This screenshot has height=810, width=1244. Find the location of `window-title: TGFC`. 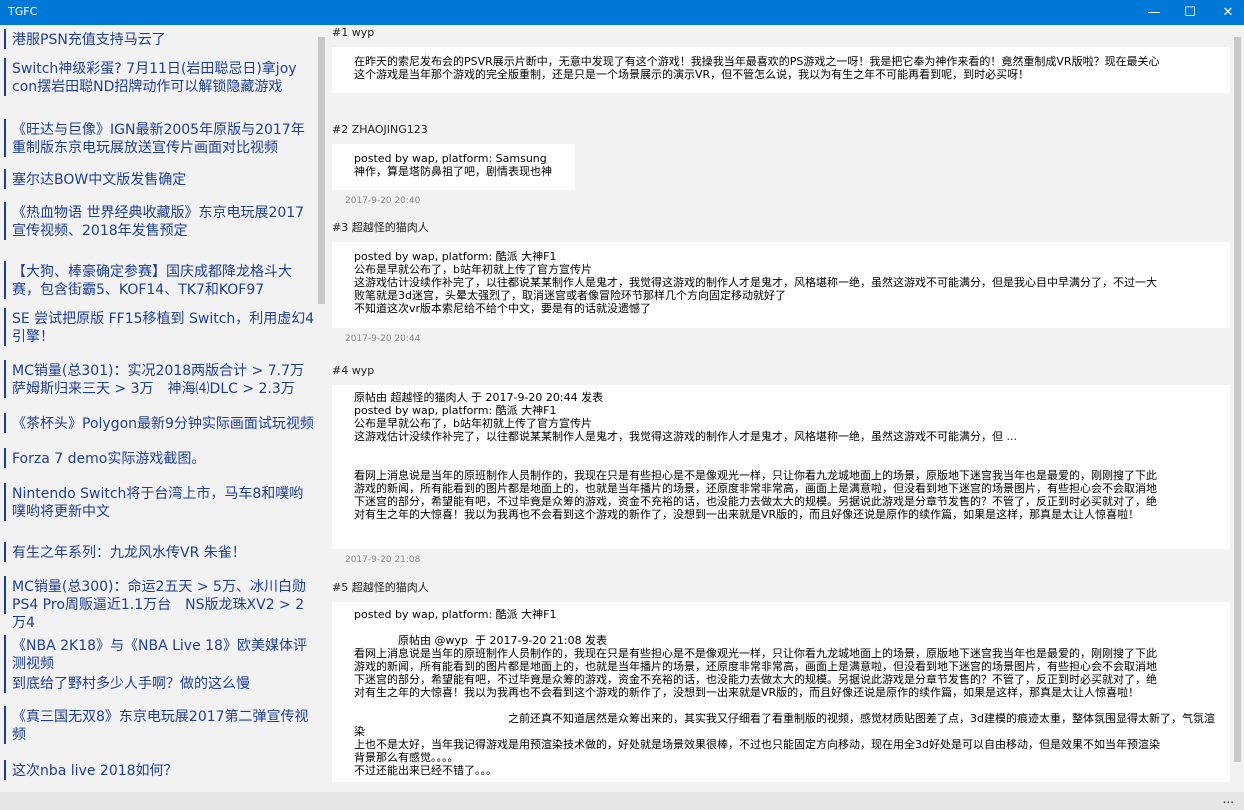

window-title: TGFC is located at coordinates (23, 11).